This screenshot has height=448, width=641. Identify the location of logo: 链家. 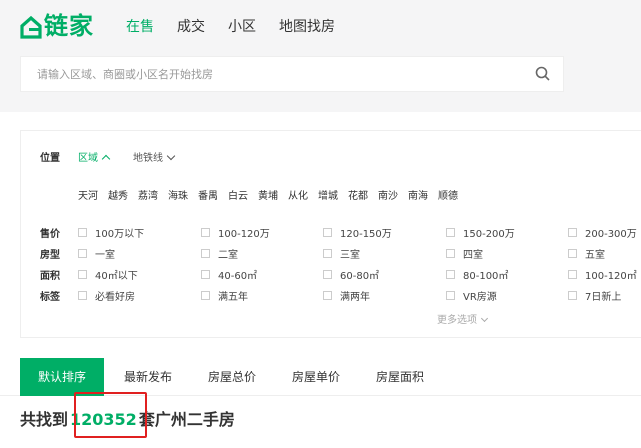
(57, 26).